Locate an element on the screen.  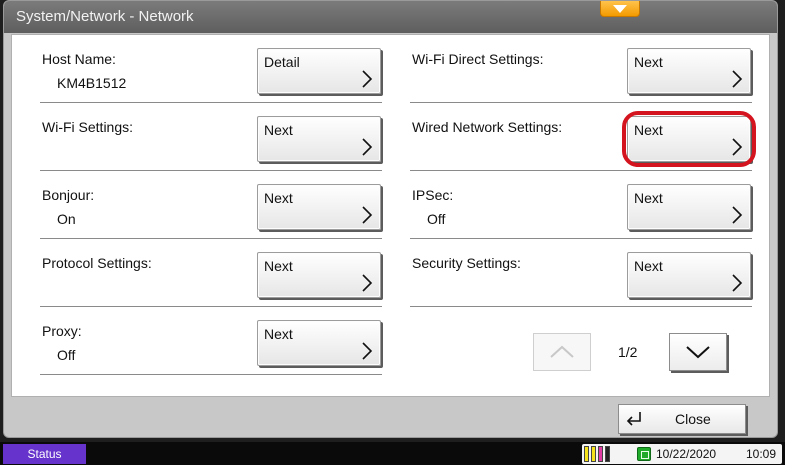
proxy-next-button: Next is located at coordinates (319, 343).